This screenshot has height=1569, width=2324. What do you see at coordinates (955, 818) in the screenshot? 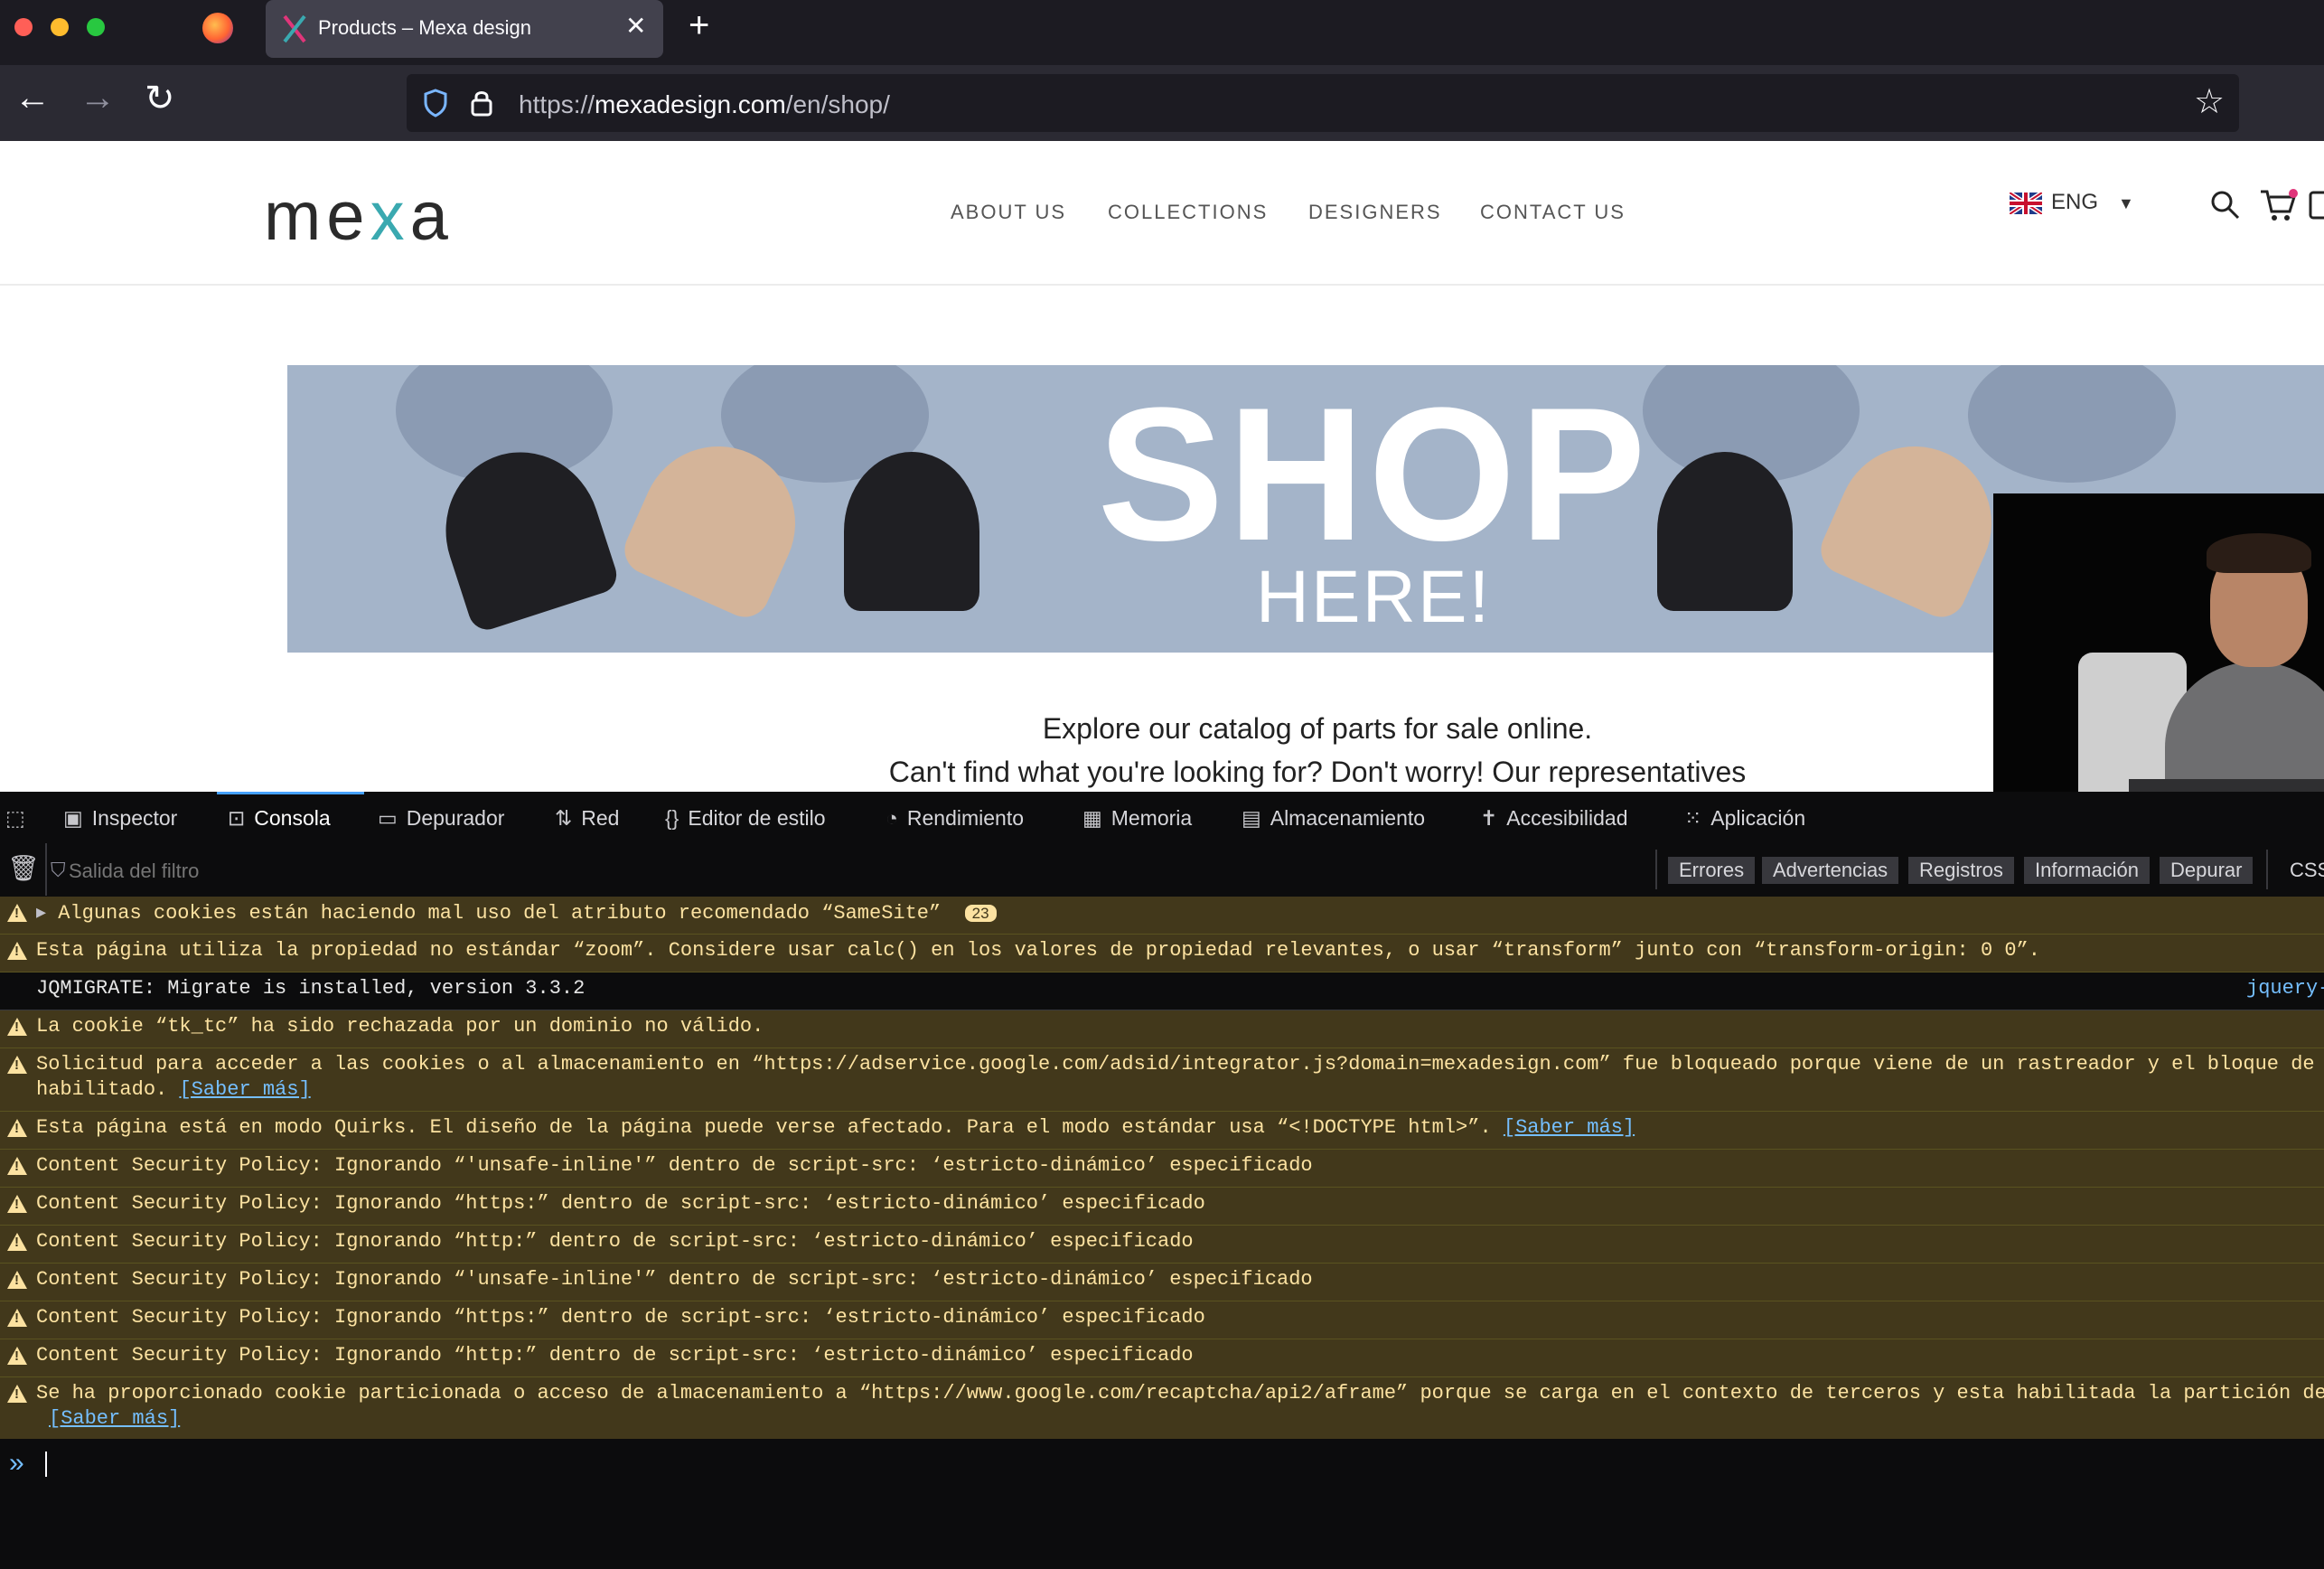
I see `tab-performance: ◔ Rendimiento` at bounding box center [955, 818].